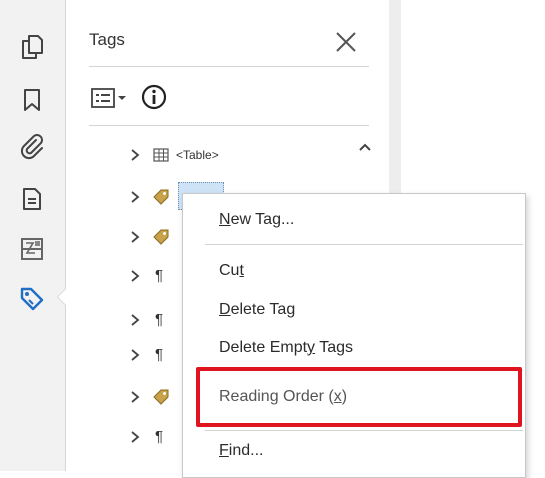 This screenshot has width=545, height=478. I want to click on bookmarks-button, so click(32, 100).